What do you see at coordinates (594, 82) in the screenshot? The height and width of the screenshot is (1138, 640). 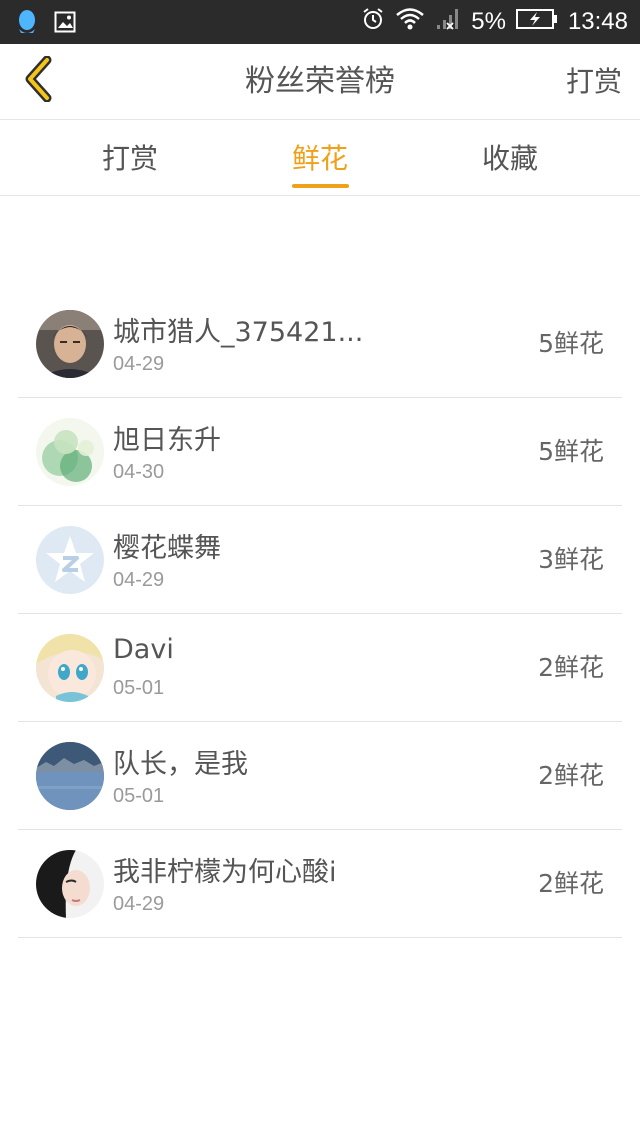 I see `reward-button: 打赏` at bounding box center [594, 82].